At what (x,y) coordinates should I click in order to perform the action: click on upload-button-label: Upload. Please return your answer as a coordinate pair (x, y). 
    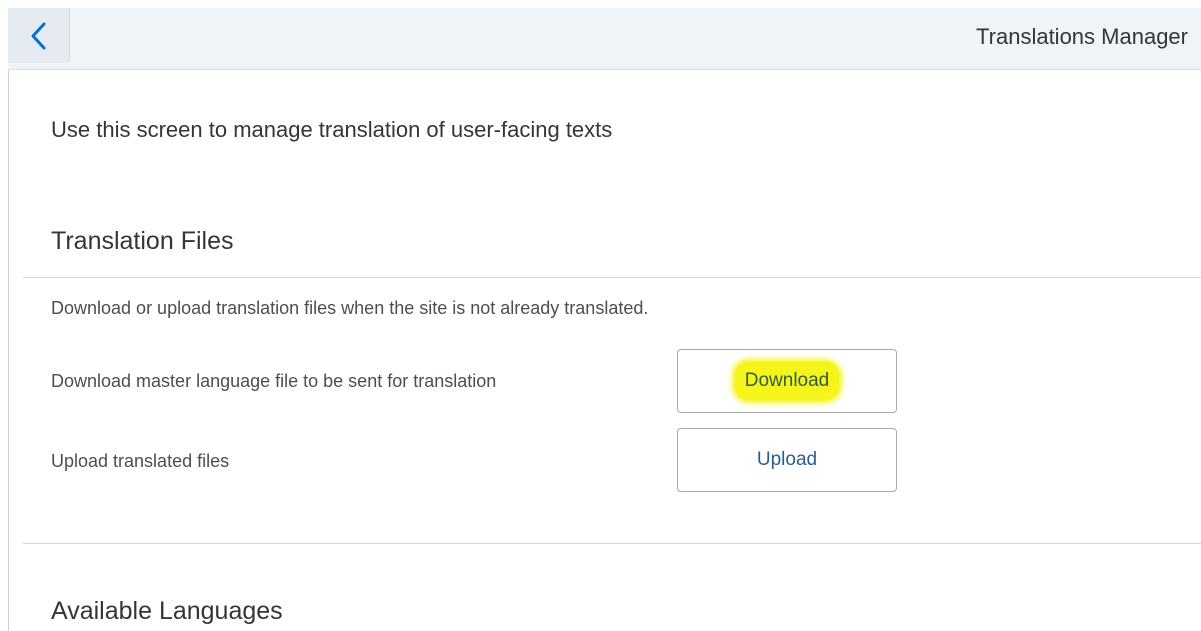
    Looking at the image, I should click on (787, 459).